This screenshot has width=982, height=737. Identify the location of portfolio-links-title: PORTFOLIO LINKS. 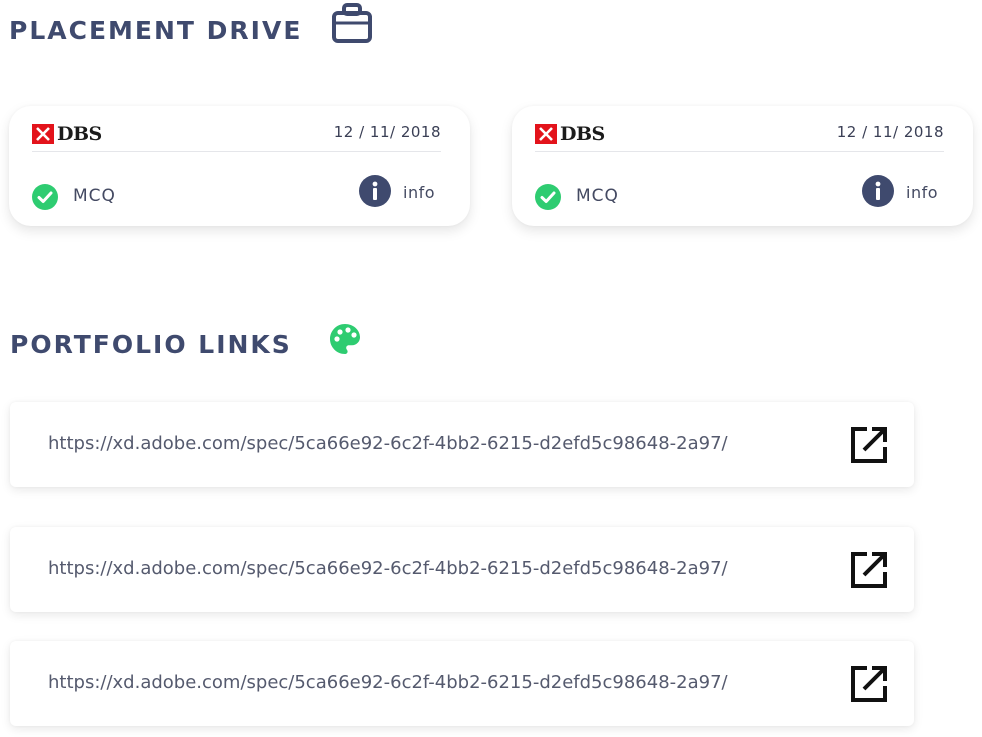
(151, 344).